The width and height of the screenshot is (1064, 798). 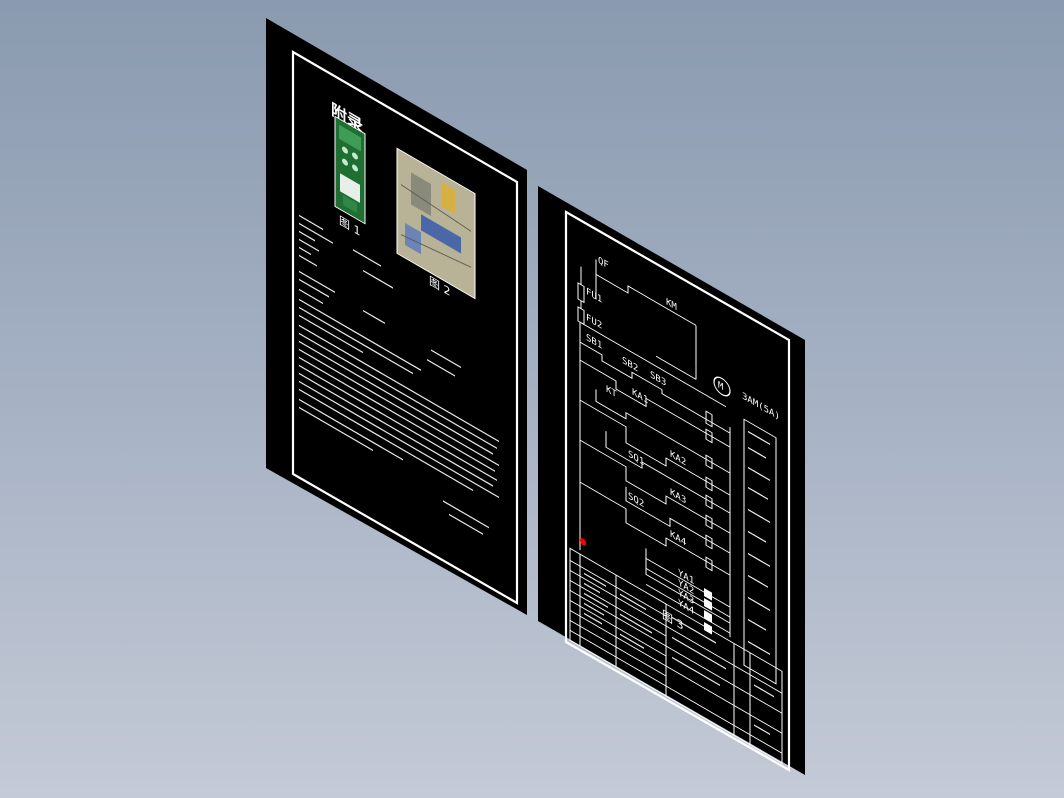 I want to click on figure-1-image, so click(x=350, y=170).